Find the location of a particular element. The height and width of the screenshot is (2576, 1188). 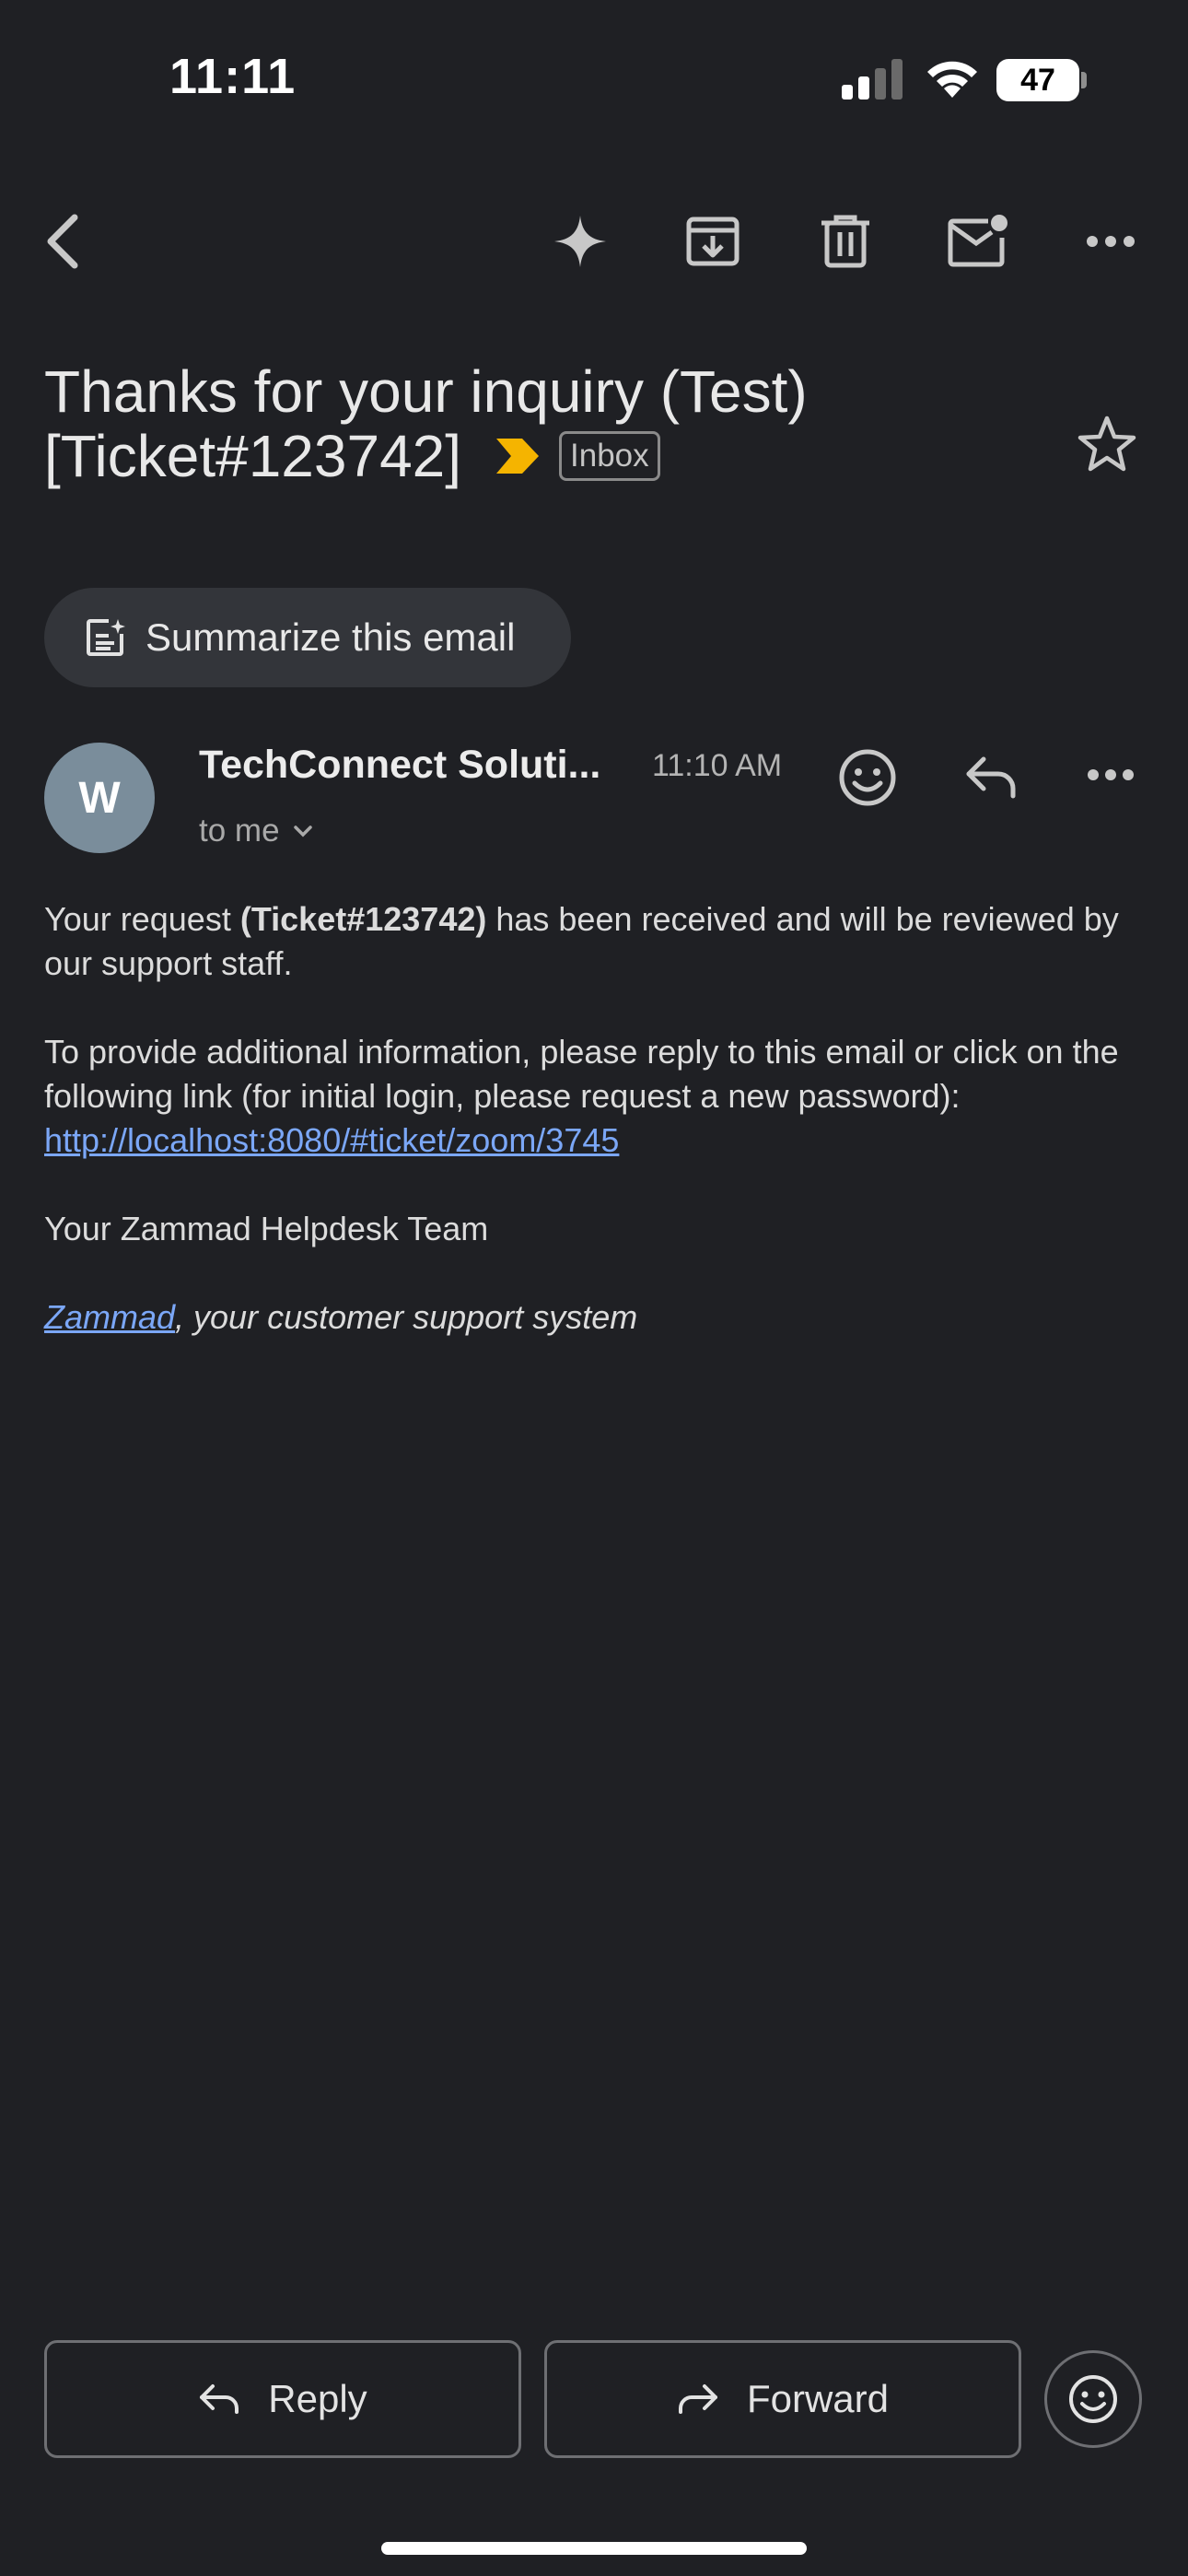

back-icon is located at coordinates (63, 241).